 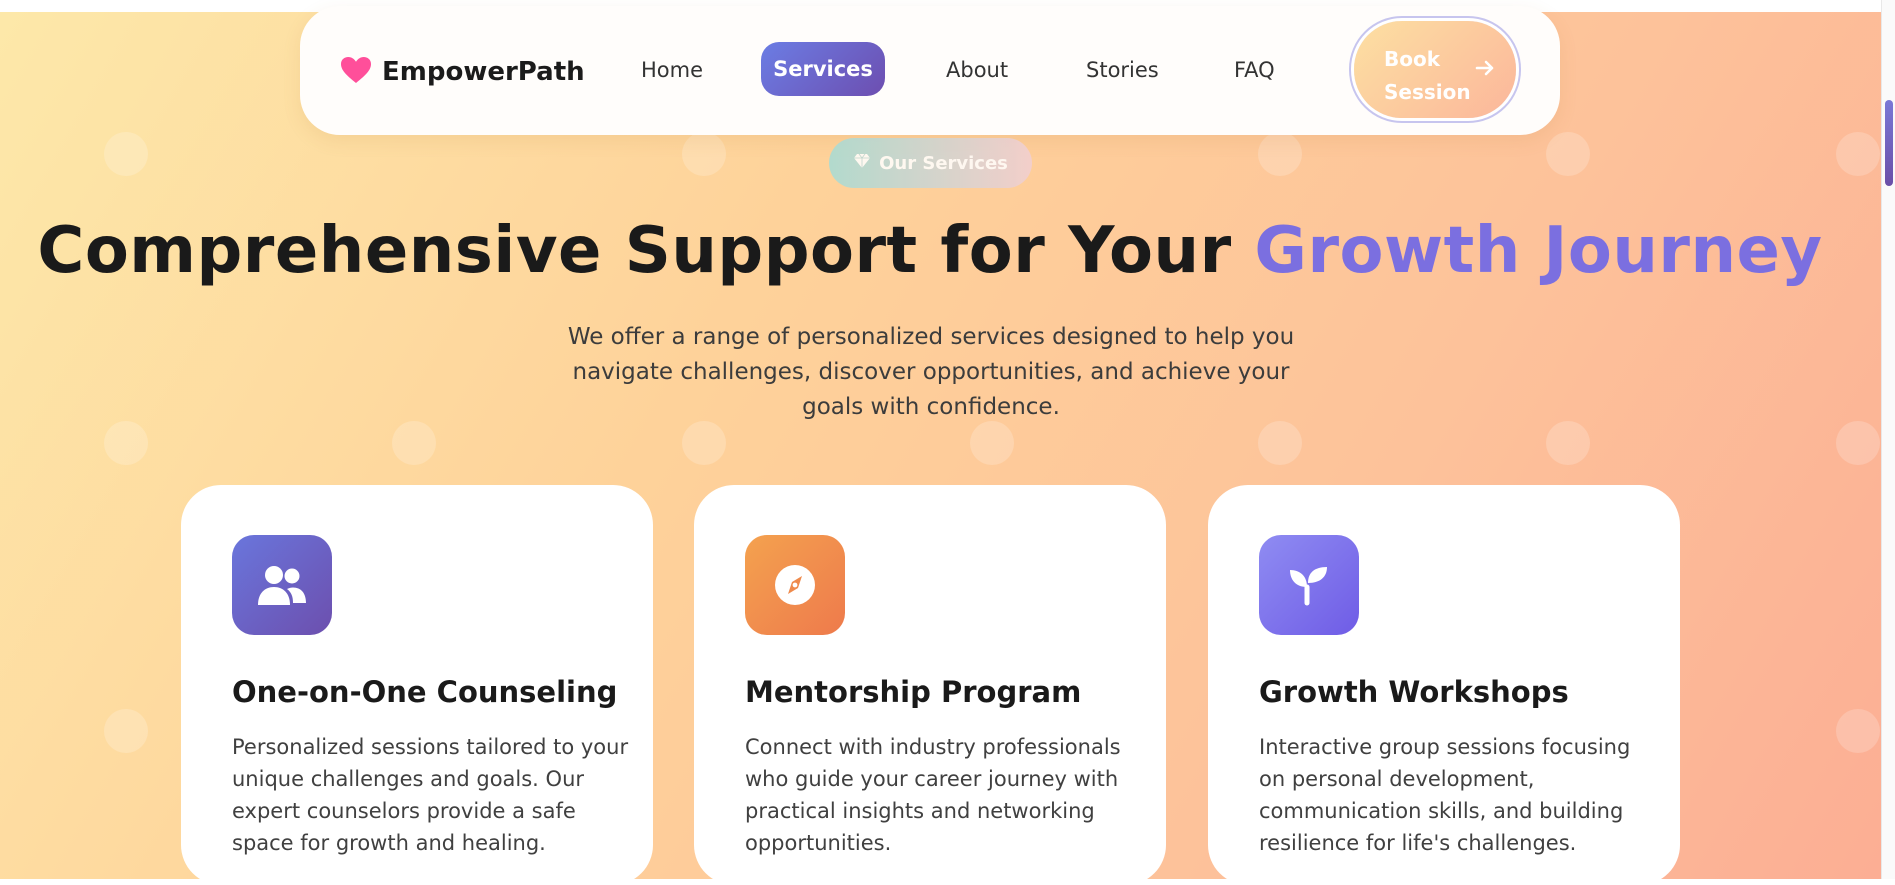 I want to click on nav-link-home: Home, so click(x=672, y=70).